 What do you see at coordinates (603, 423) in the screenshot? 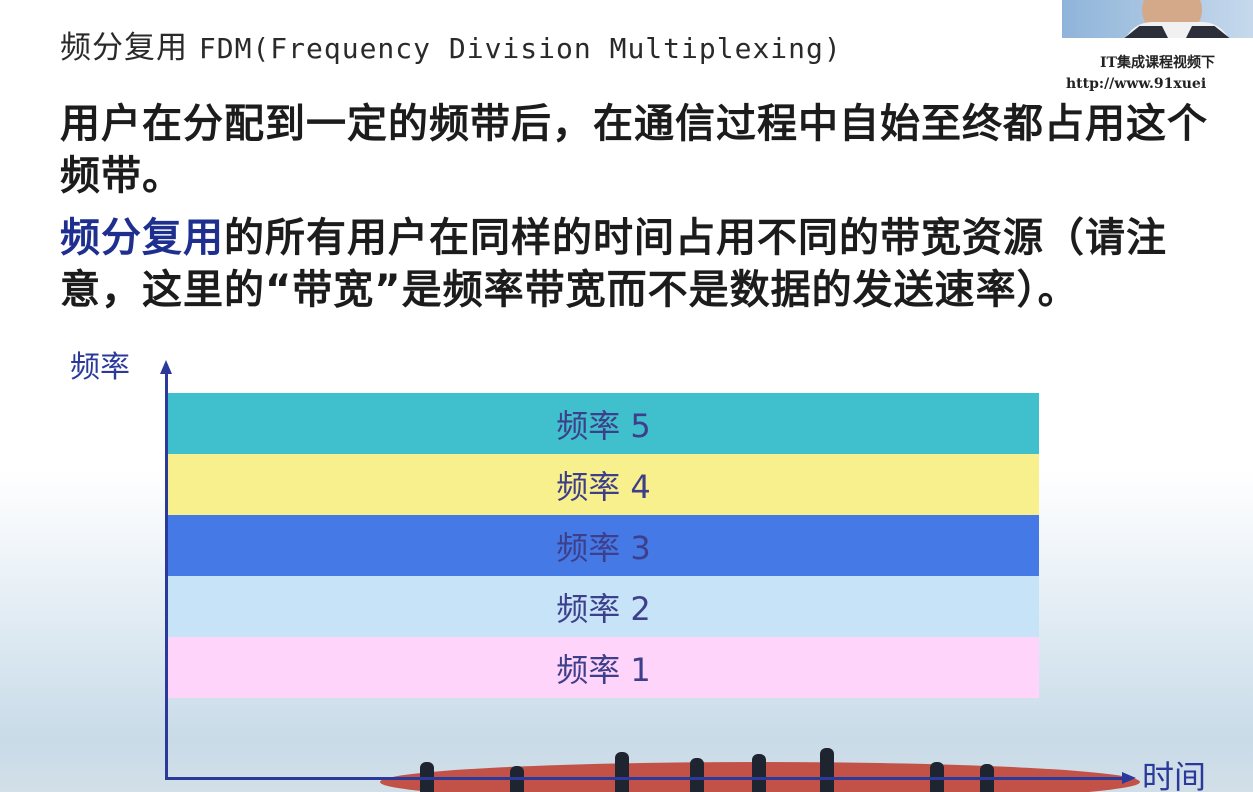
I see `frequency-band: 频率 5` at bounding box center [603, 423].